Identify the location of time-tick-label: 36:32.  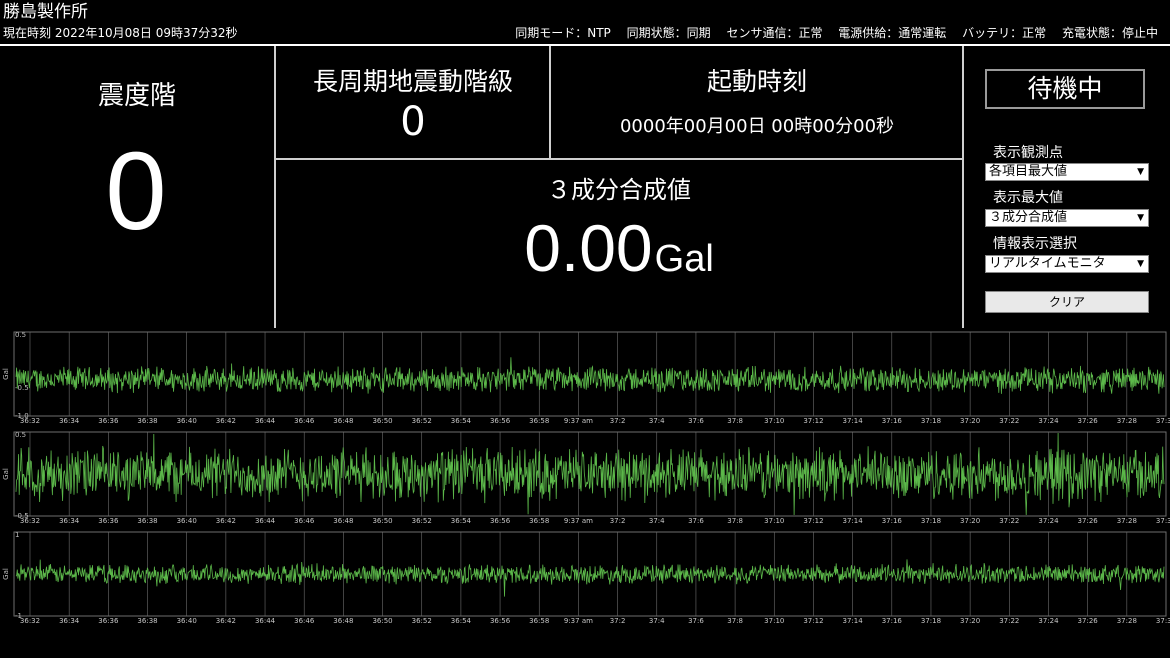
(30, 621).